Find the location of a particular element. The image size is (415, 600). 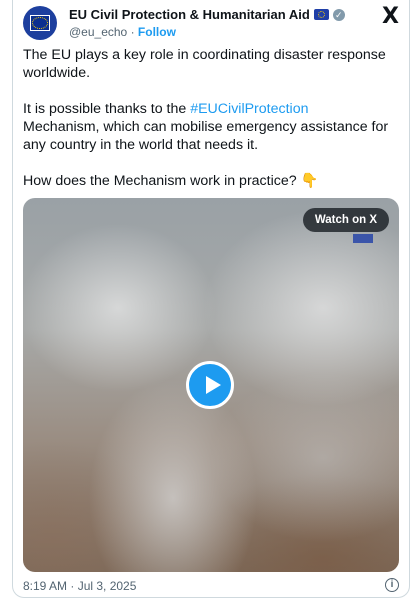

avatar is located at coordinates (40, 23).